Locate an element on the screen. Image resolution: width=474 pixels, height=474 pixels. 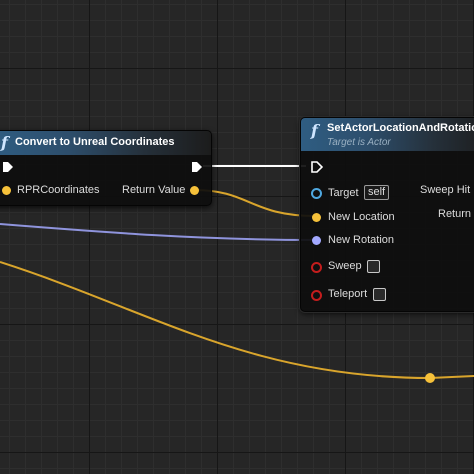
reroute-knot is located at coordinates (430, 378).